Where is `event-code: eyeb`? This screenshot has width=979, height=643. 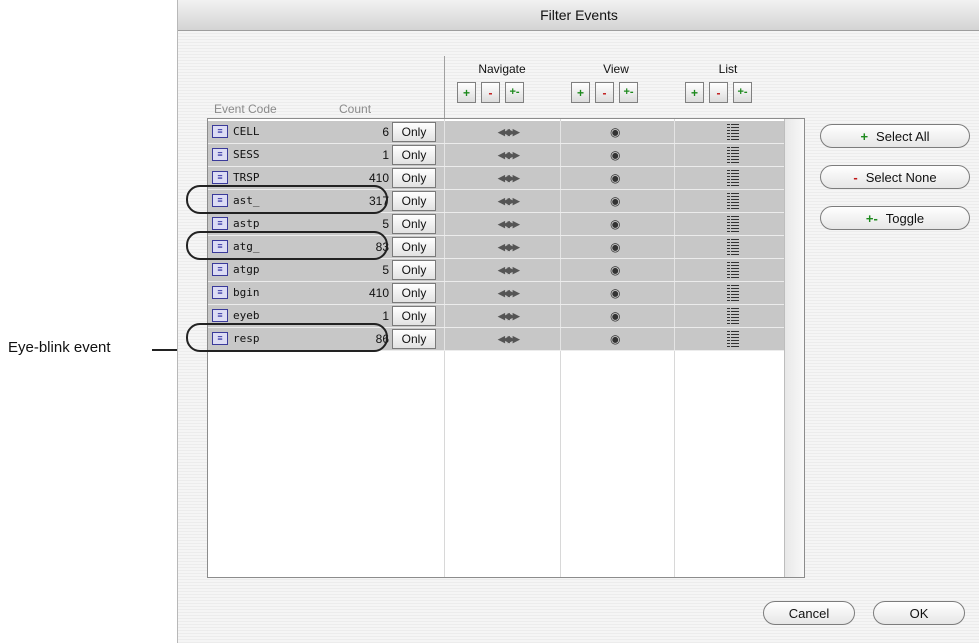 event-code: eyeb is located at coordinates (246, 315).